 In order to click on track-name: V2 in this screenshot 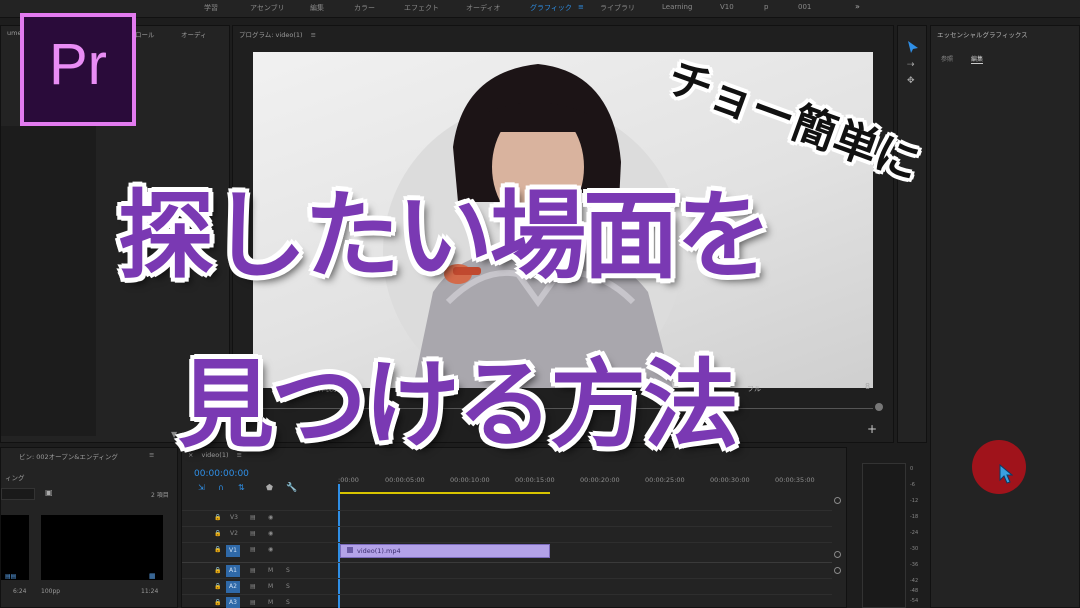, I will do `click(234, 533)`.